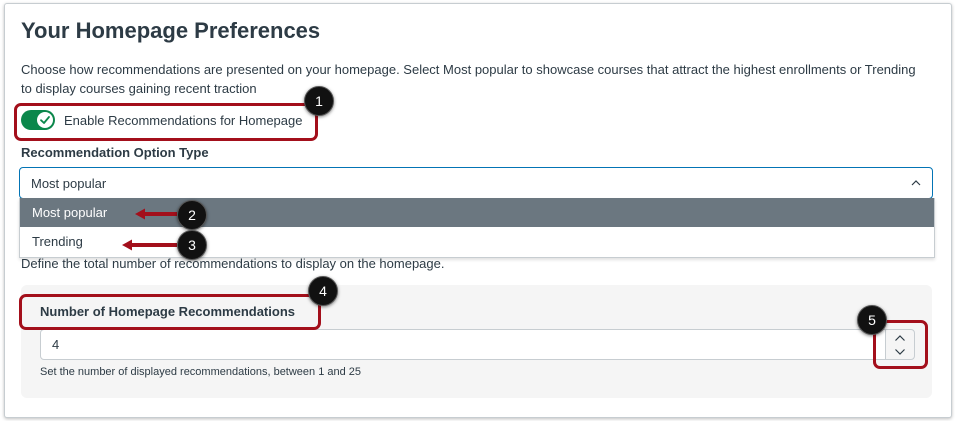  I want to click on option-label: Most popular, so click(70, 212).